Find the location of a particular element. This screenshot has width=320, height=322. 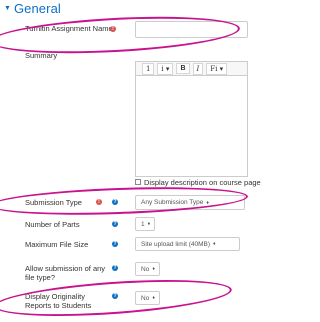

summary-label: Summary is located at coordinates (41, 55).